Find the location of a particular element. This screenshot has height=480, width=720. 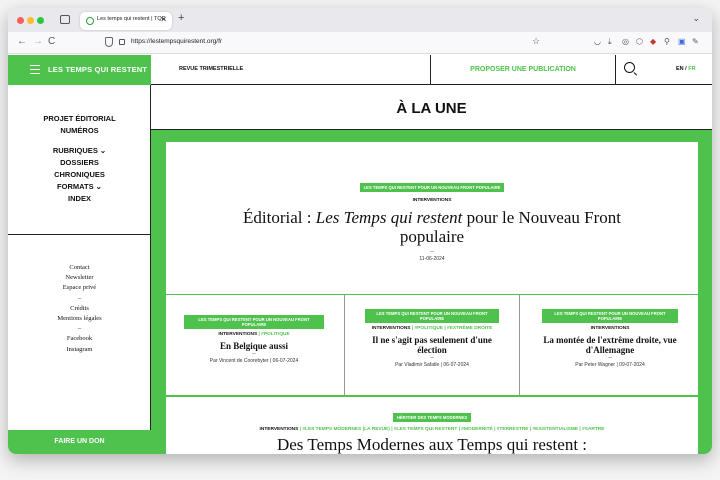

lang-fr: FR is located at coordinates (691, 69).